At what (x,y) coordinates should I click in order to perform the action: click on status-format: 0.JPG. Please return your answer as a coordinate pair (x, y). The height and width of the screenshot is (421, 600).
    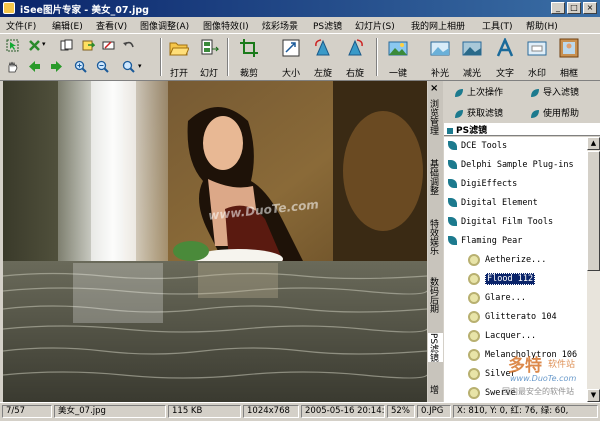
    Looking at the image, I should click on (434, 411).